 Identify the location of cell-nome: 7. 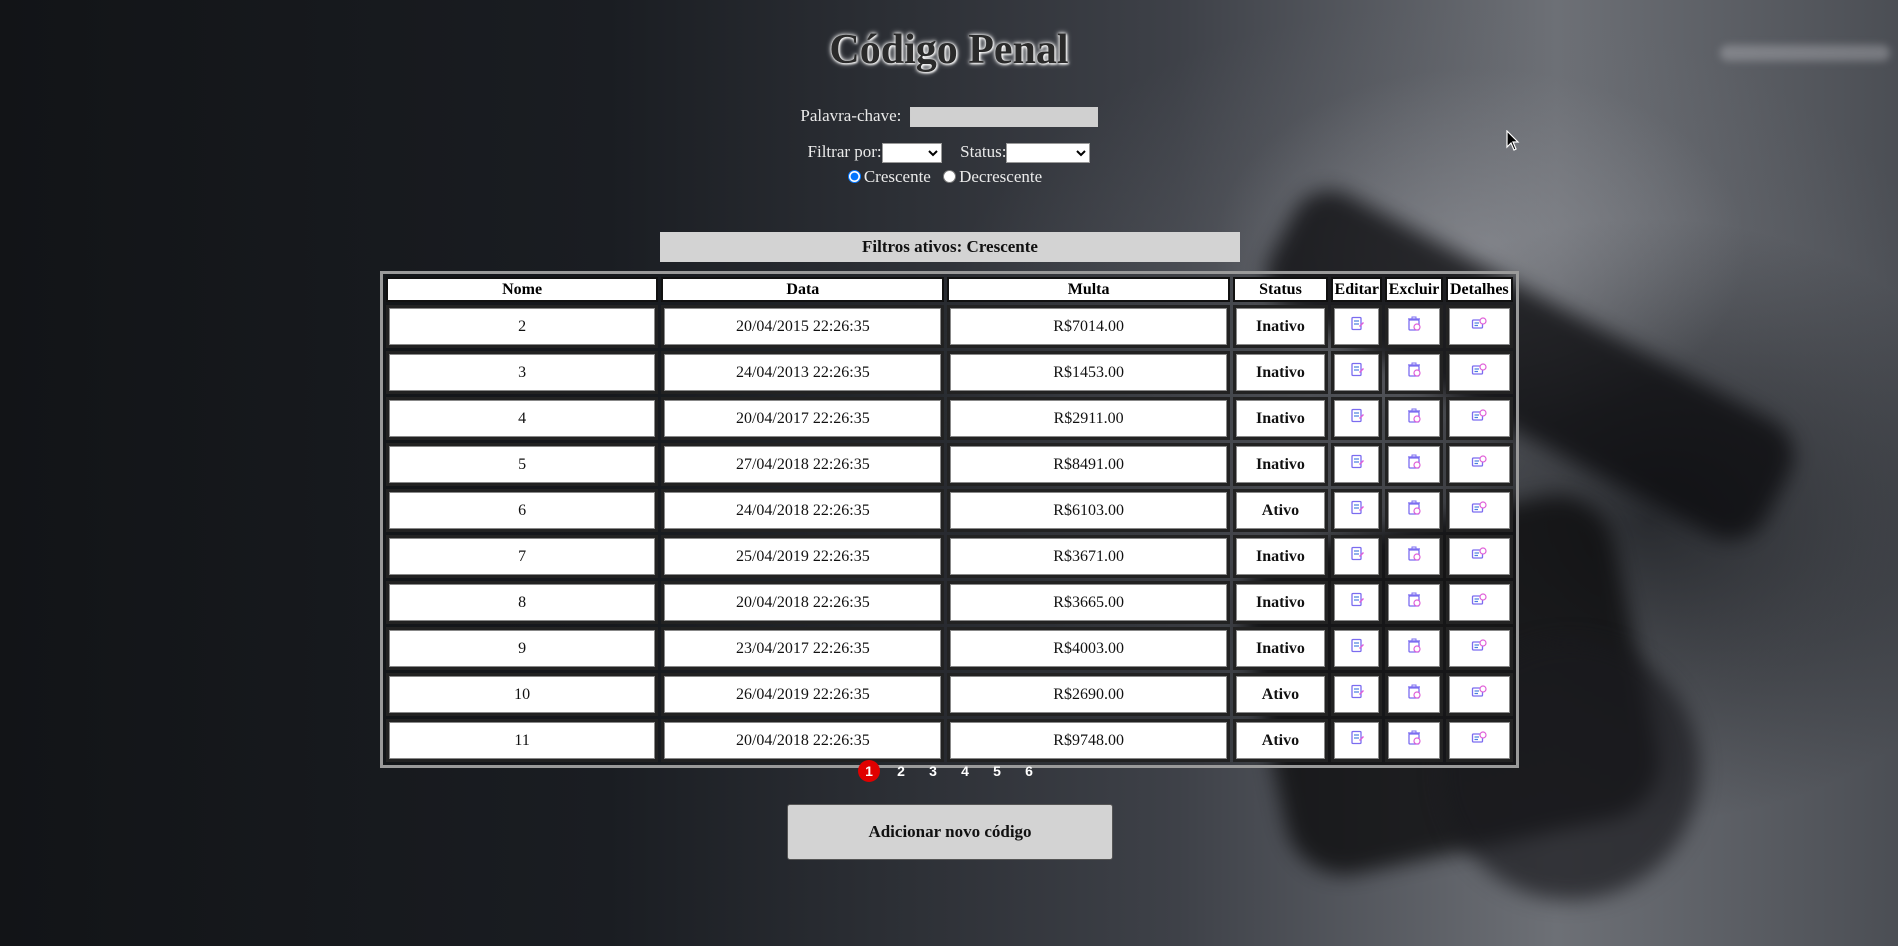
(522, 556).